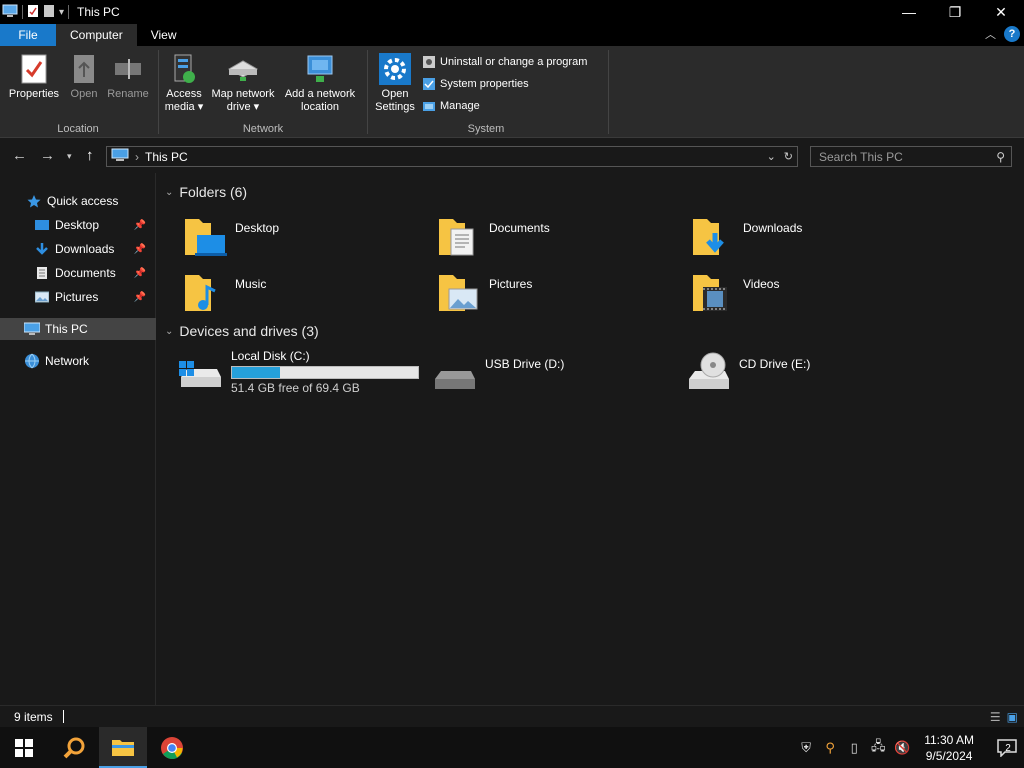  I want to click on sidebar-item-this-pc: This PC, so click(78, 329).